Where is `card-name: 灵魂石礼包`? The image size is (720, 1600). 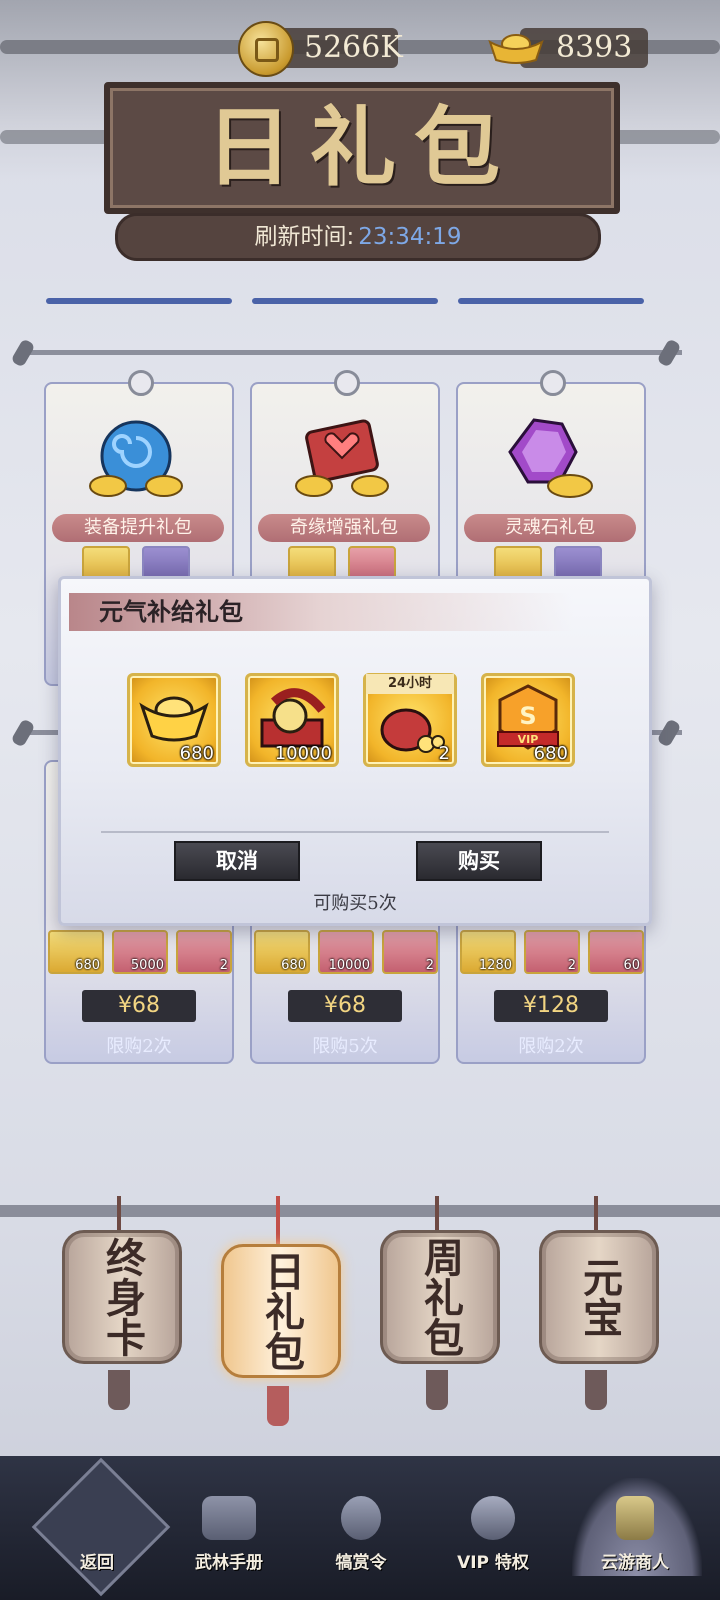
card-name: 灵魂石礼包 is located at coordinates (550, 528).